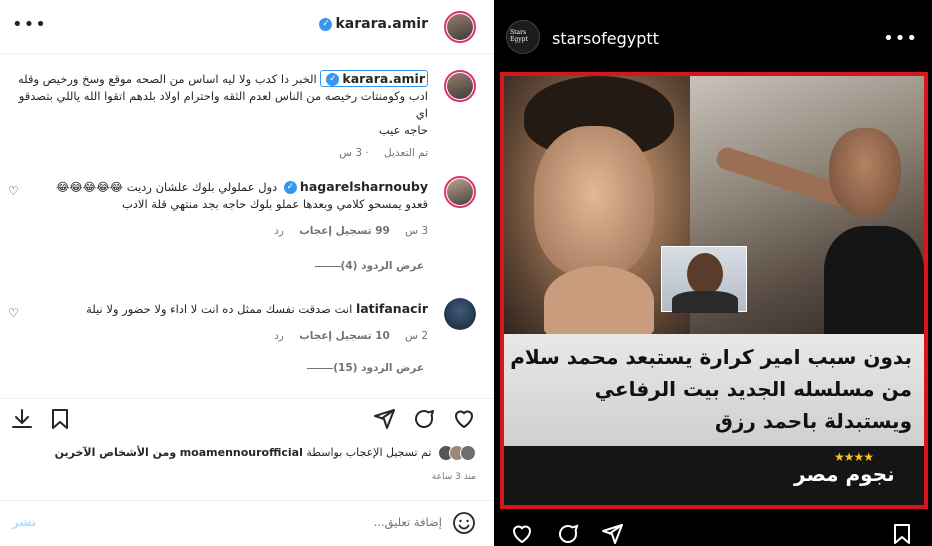  I want to click on post-action-bar, so click(247, 418).